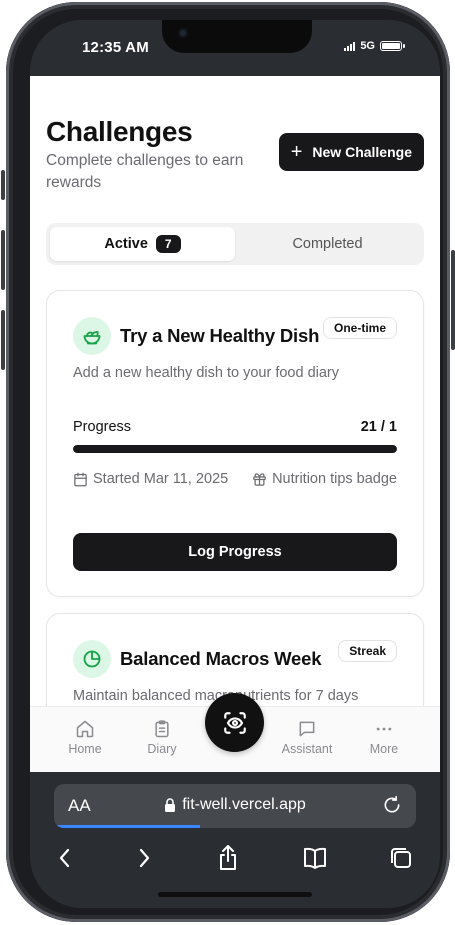  I want to click on clipboard-icon, so click(162, 729).